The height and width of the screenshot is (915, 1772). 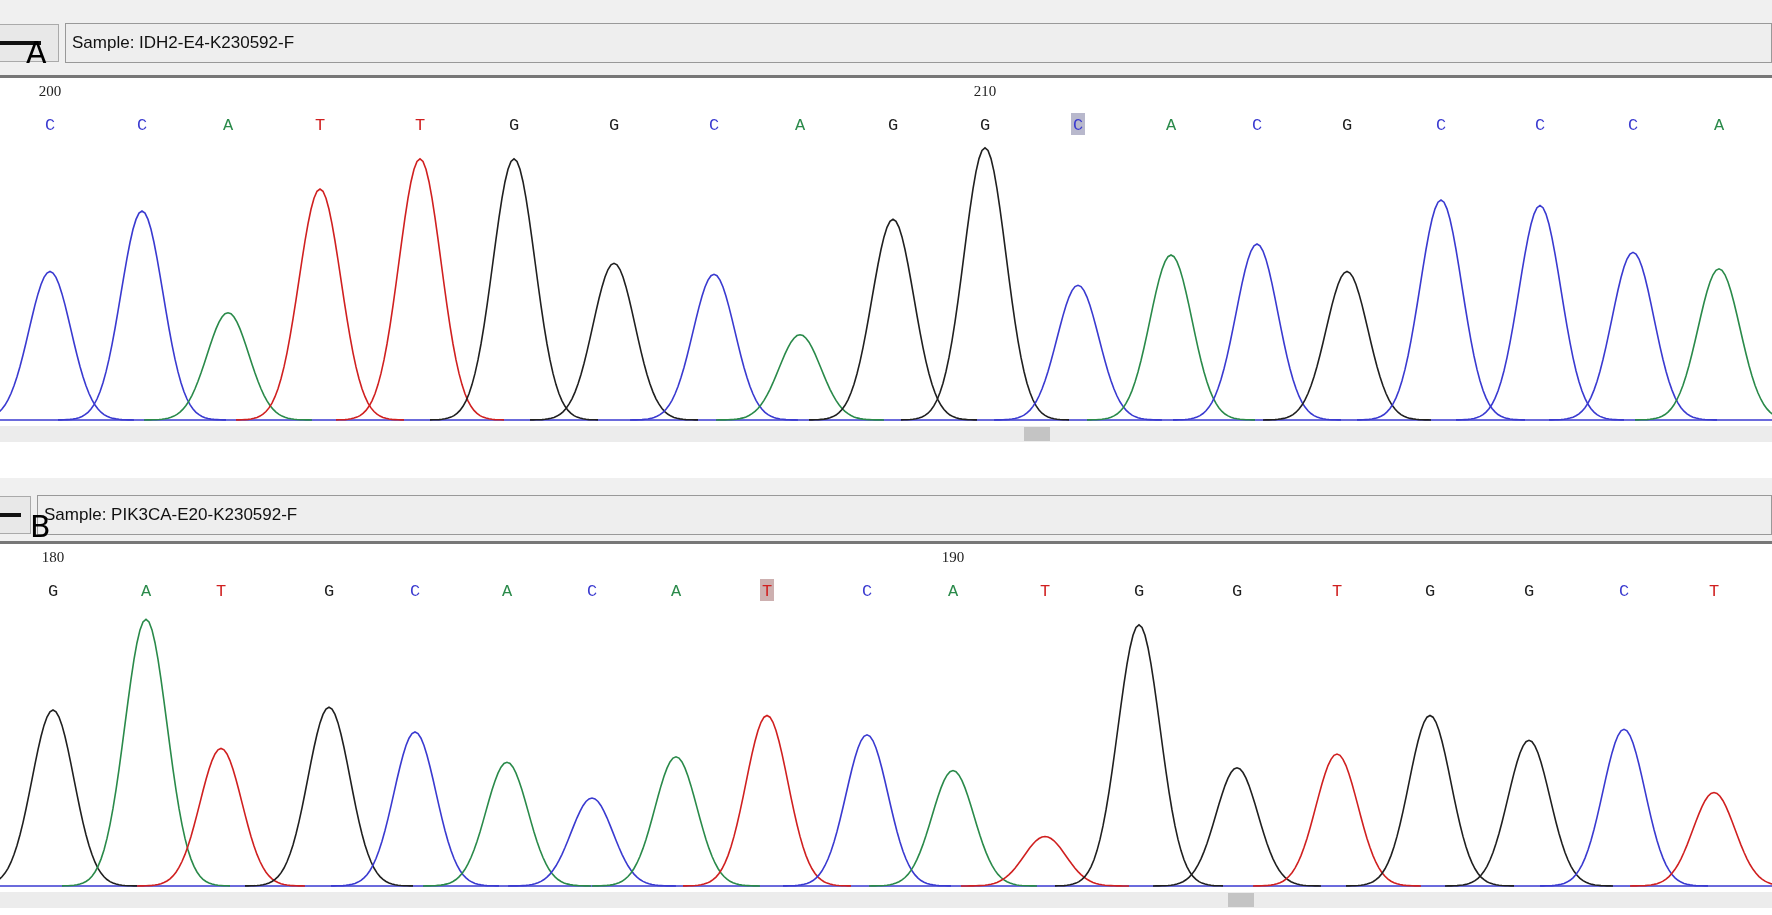 I want to click on position-label: 180, so click(x=53, y=557).